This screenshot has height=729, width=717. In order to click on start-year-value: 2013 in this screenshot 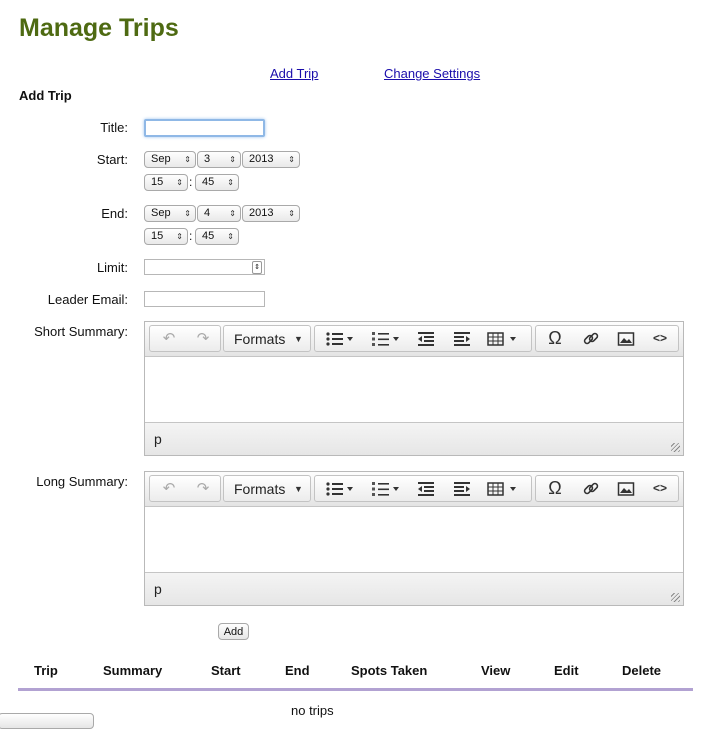, I will do `click(261, 159)`.